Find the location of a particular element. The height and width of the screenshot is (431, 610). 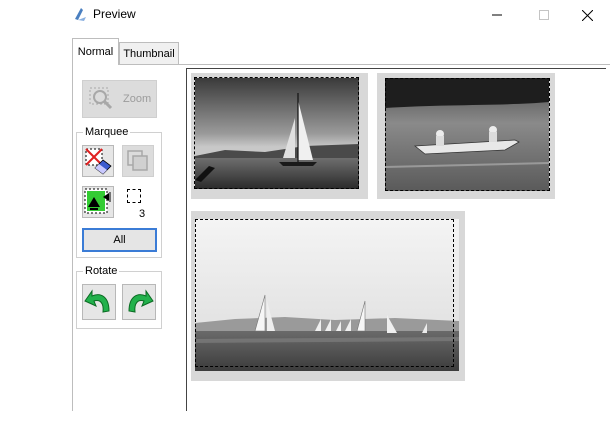

rotate-right-button is located at coordinates (139, 302).